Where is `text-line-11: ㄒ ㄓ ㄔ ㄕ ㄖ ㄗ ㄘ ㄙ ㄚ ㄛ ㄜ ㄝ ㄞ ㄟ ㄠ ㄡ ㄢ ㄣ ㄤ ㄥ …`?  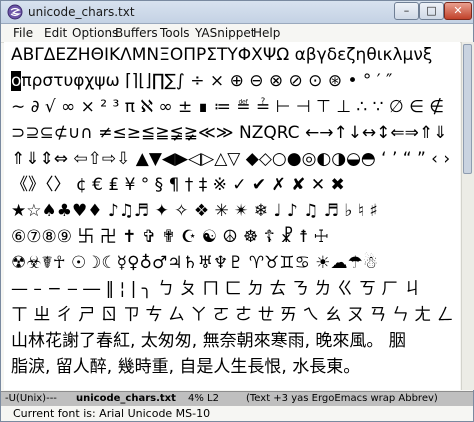 text-line-11: ㄒ ㄓ ㄔ ㄕ ㄖ ㄗ ㄘ ㄙ ㄚ ㄛ ㄜ ㄝ ㄞ ㄟ ㄠ ㄡ ㄢ ㄣ ㄤ ㄥ … is located at coordinates (235, 315).